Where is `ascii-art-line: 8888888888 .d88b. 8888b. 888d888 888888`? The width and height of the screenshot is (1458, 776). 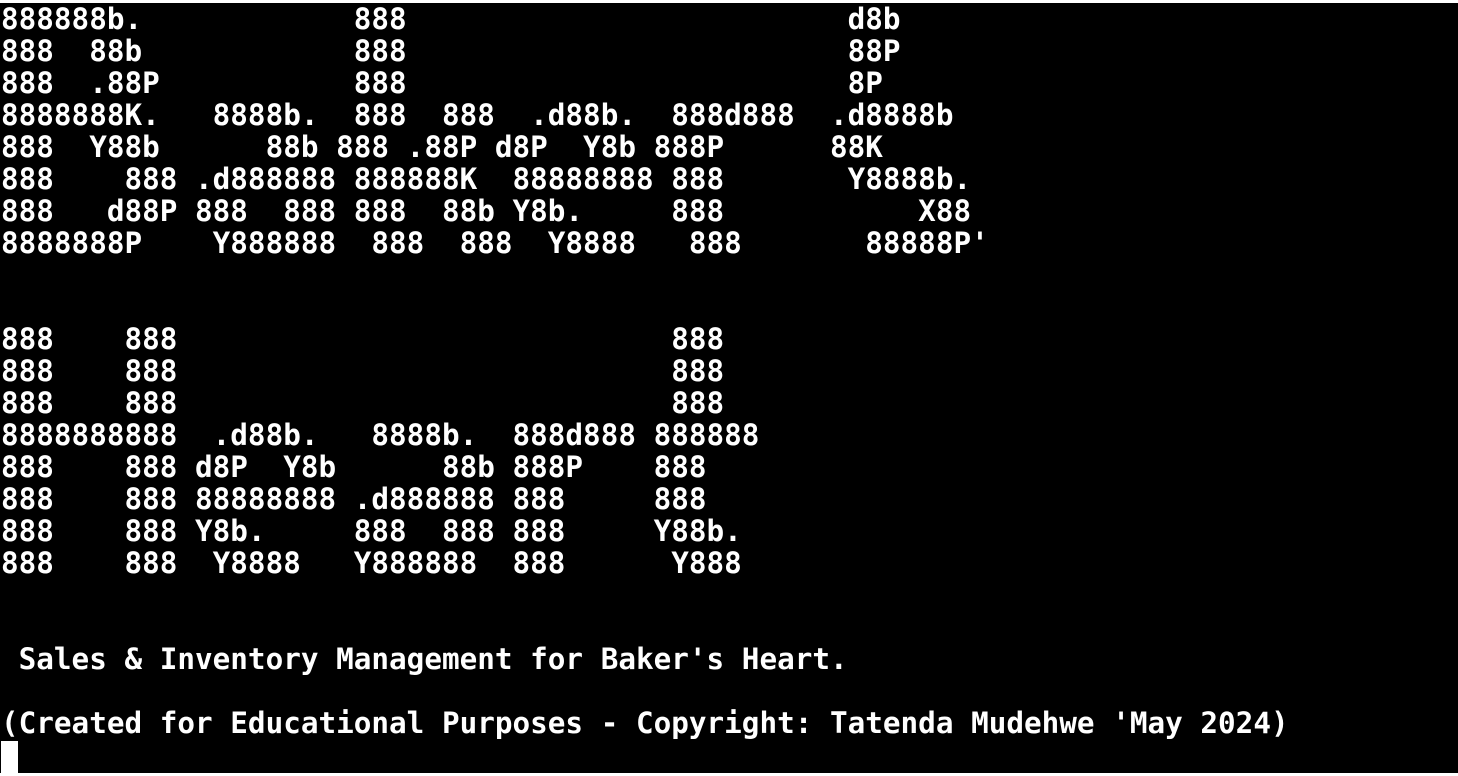 ascii-art-line: 8888888888 .d88b. 8888b. 888d888 888888 is located at coordinates (380, 435).